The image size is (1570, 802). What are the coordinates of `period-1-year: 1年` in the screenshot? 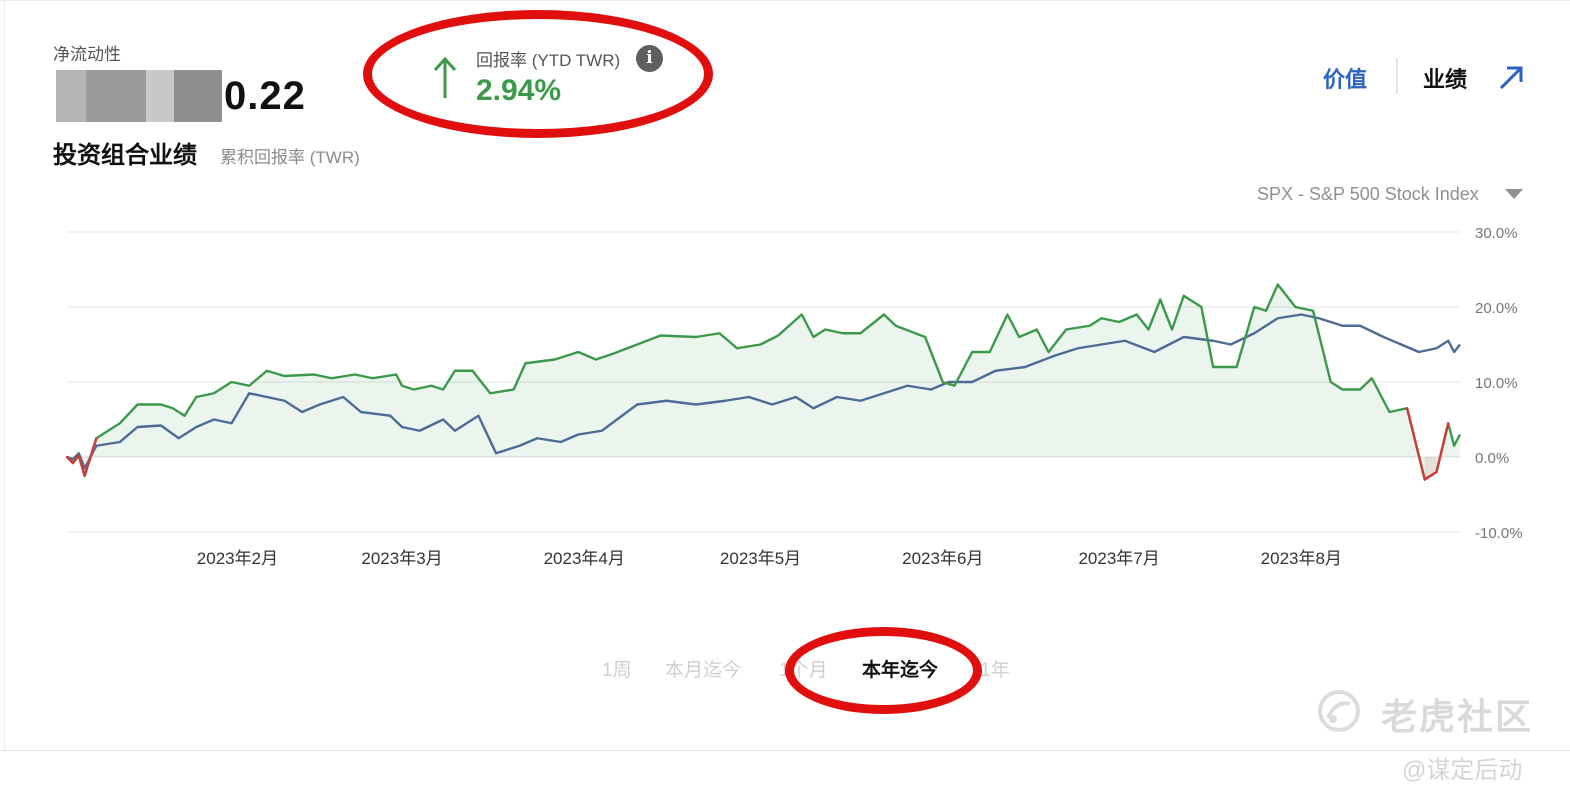 It's located at (995, 668).